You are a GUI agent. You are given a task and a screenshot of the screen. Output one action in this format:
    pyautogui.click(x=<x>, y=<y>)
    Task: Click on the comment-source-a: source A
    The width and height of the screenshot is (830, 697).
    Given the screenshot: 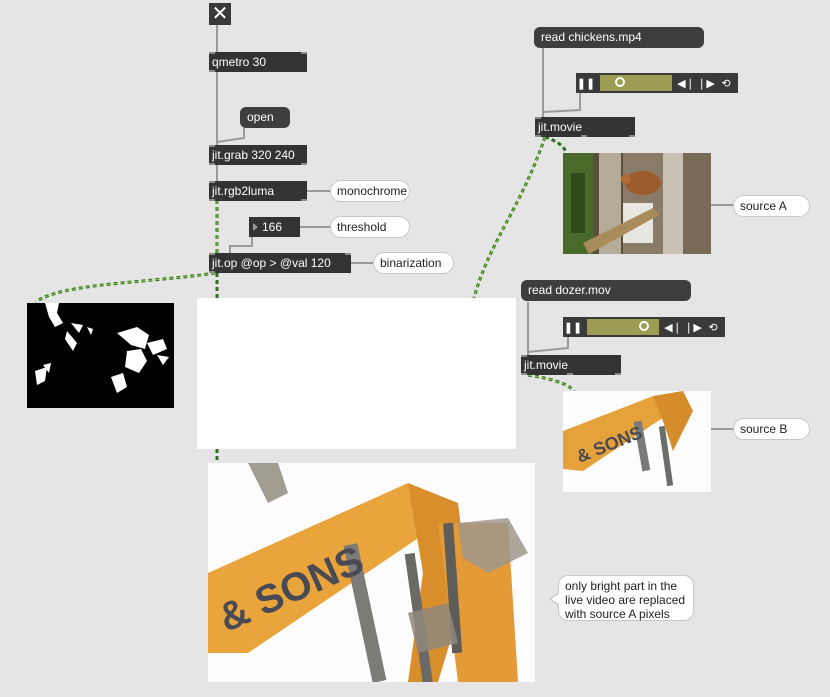 What is the action you would take?
    pyautogui.click(x=771, y=206)
    